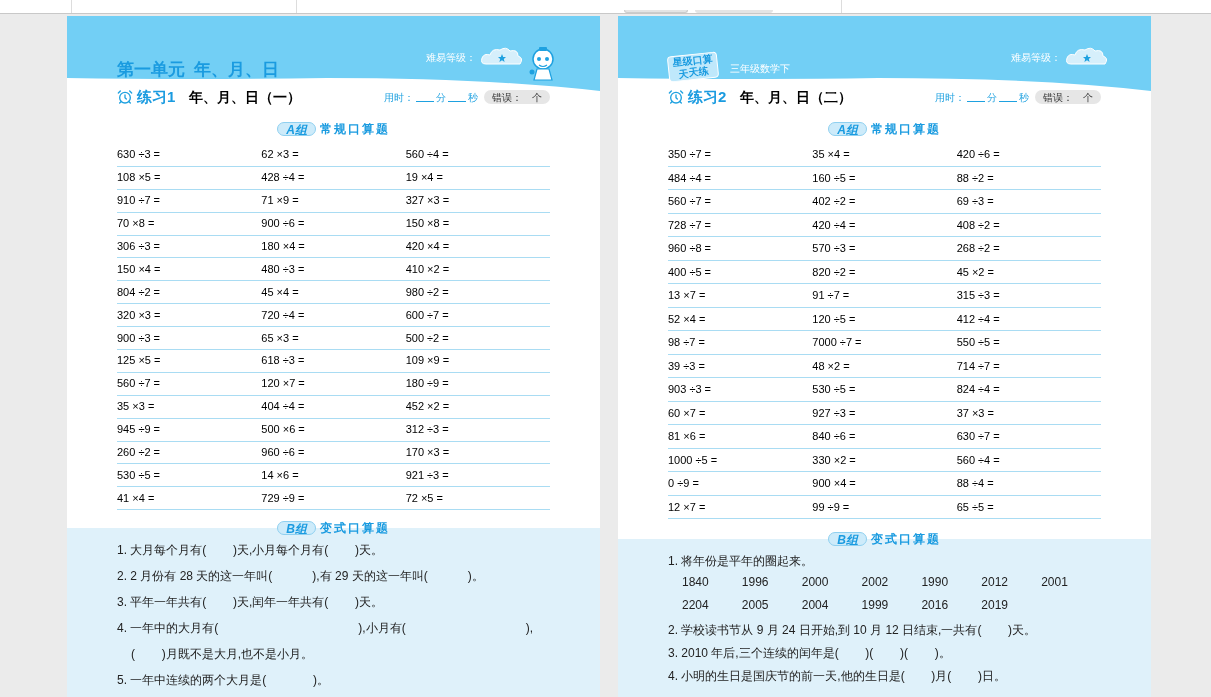 This screenshot has height=697, width=1211. What do you see at coordinates (831, 507) in the screenshot?
I see `arithmetic-problem: 99 ÷9 =` at bounding box center [831, 507].